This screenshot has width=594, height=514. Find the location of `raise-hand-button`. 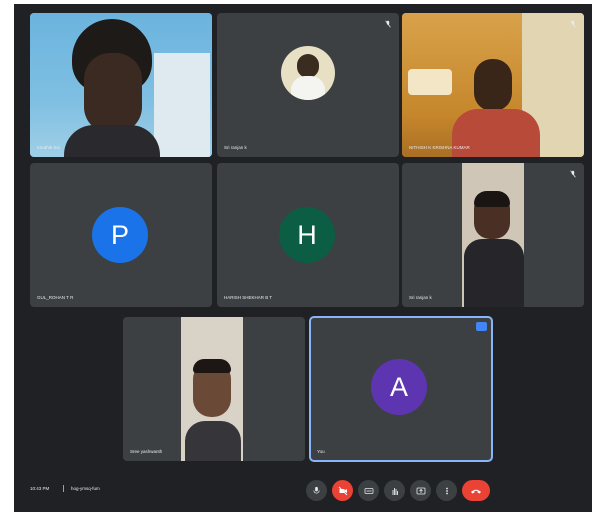

raise-hand-button is located at coordinates (394, 490).